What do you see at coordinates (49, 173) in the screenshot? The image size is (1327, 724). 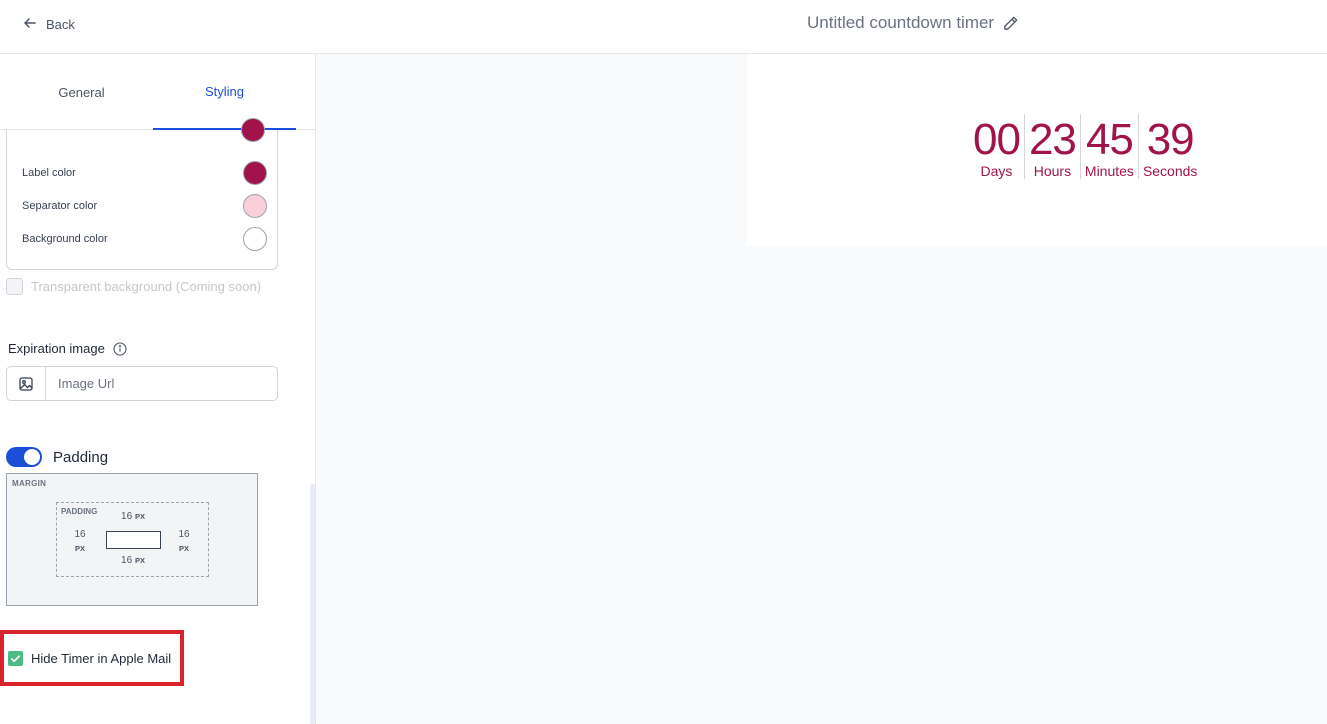 I see `label-color-label: Label color` at bounding box center [49, 173].